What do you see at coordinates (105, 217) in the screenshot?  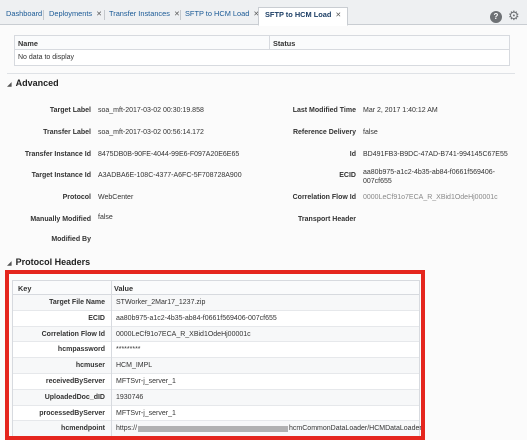 I see `manually-modified-value: false` at bounding box center [105, 217].